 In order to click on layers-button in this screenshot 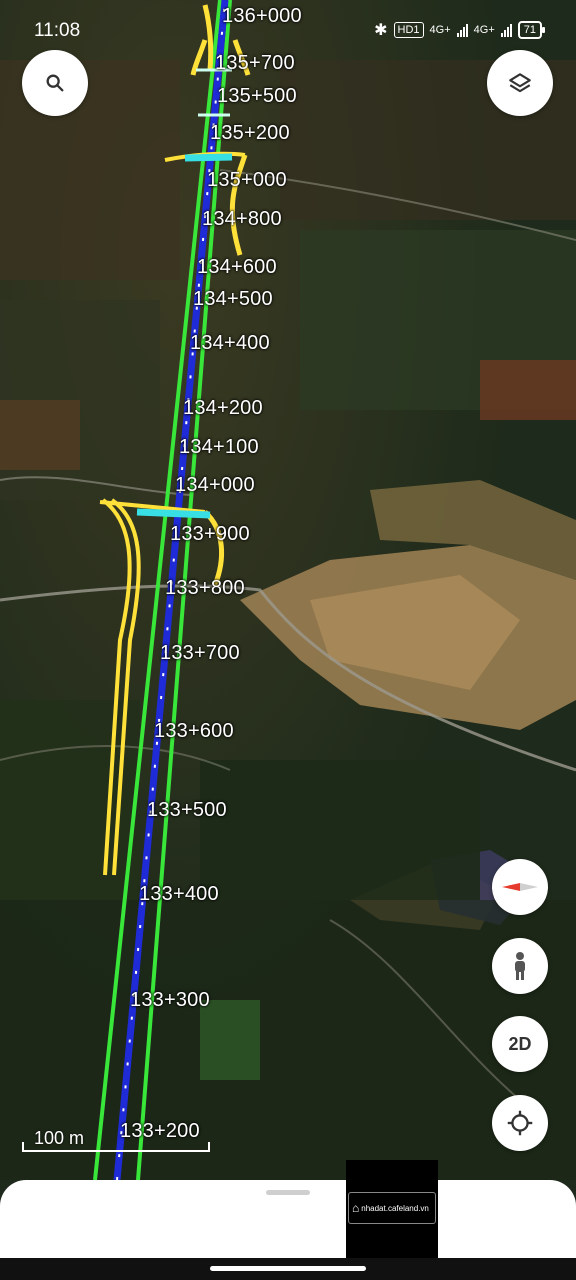, I will do `click(520, 83)`.